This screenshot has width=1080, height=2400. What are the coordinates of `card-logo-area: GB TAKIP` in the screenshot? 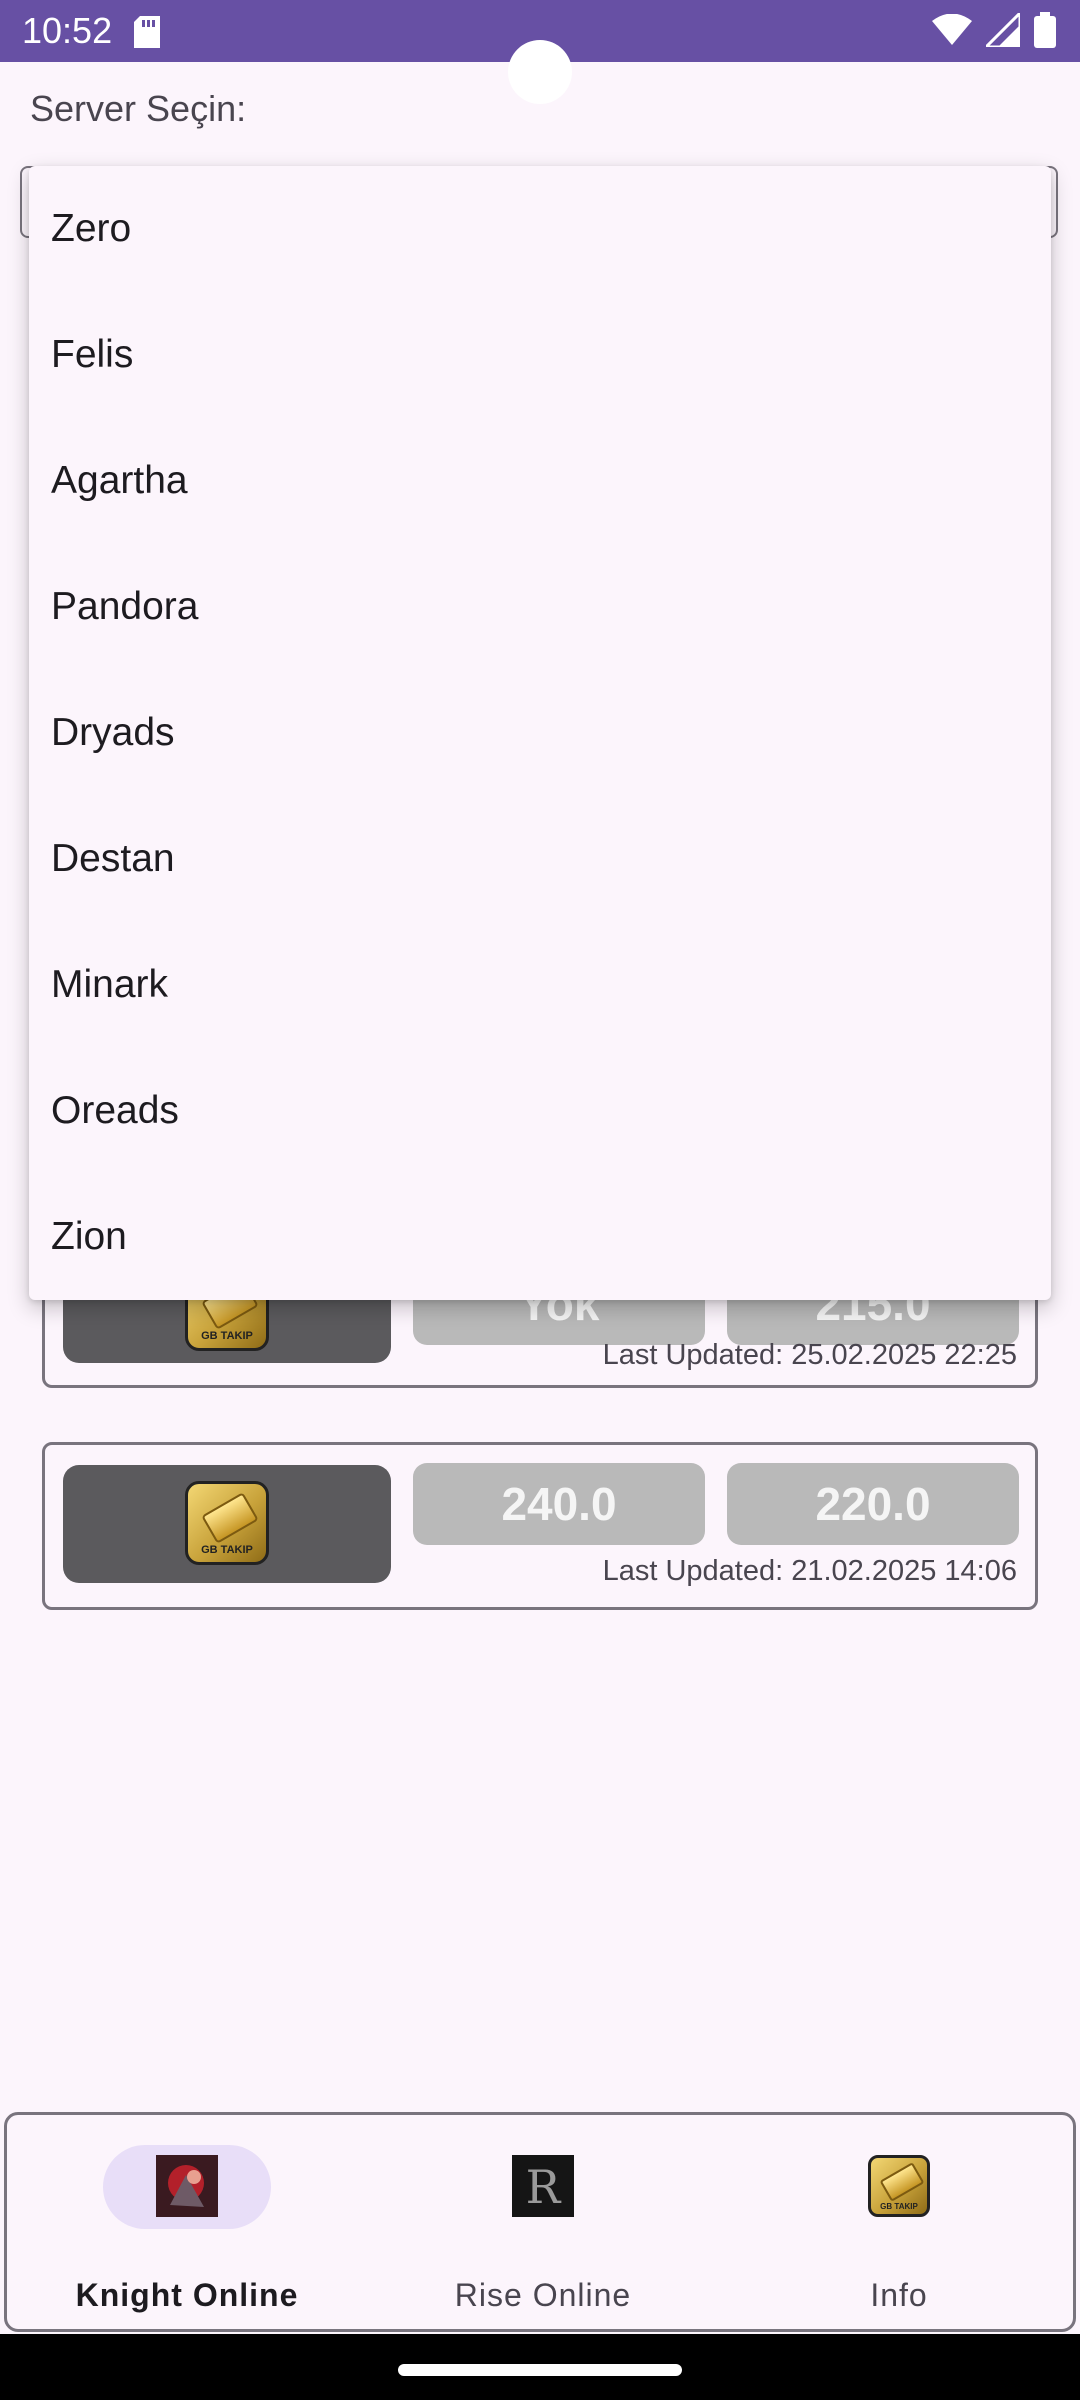 It's located at (227, 1524).